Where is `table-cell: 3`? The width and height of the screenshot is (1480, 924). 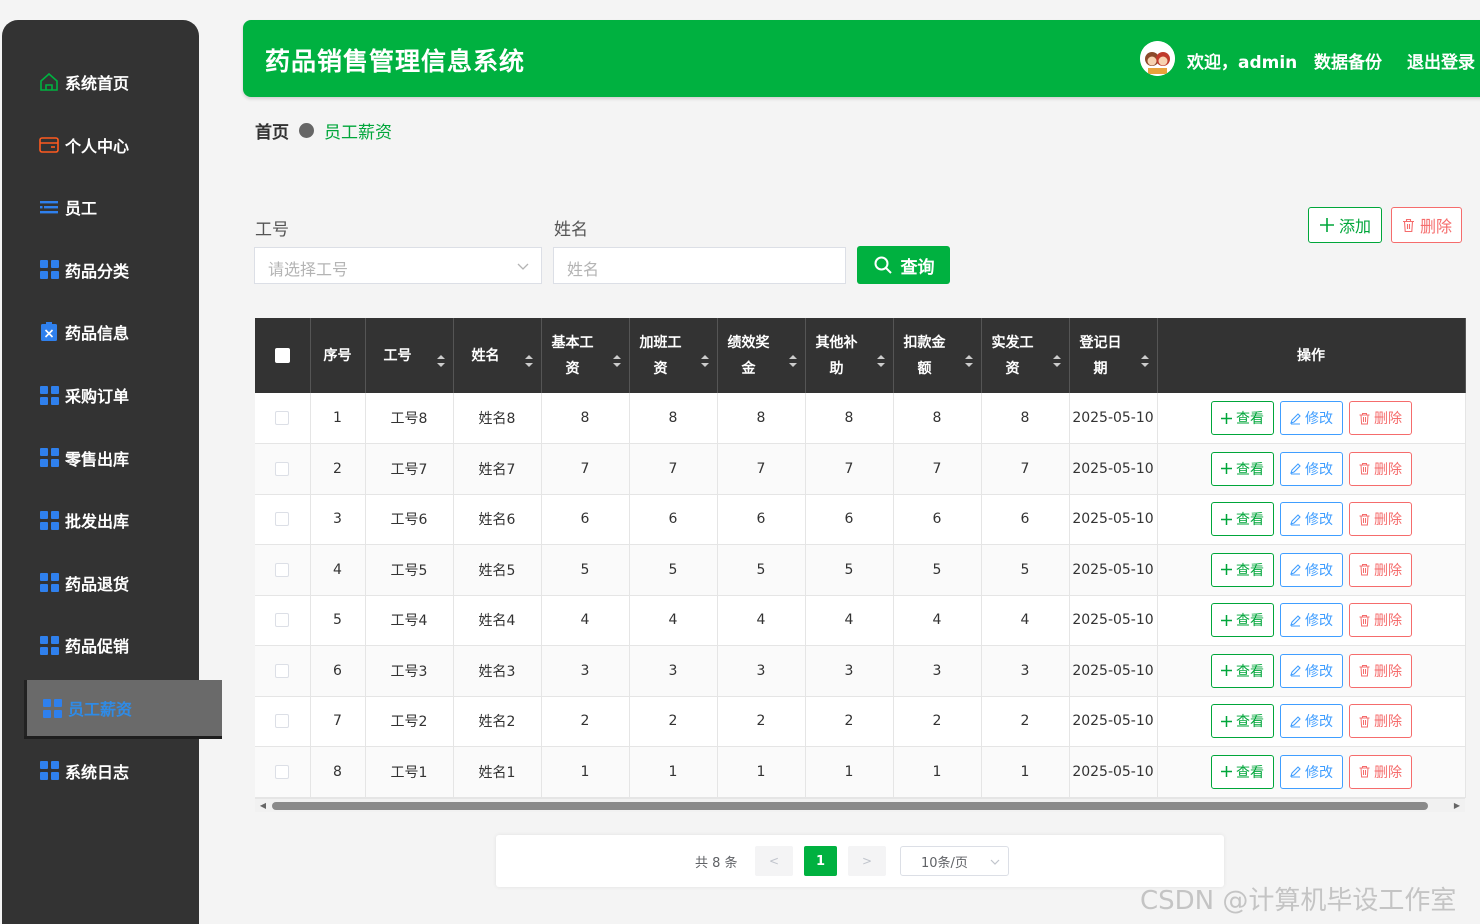
table-cell: 3 is located at coordinates (761, 671).